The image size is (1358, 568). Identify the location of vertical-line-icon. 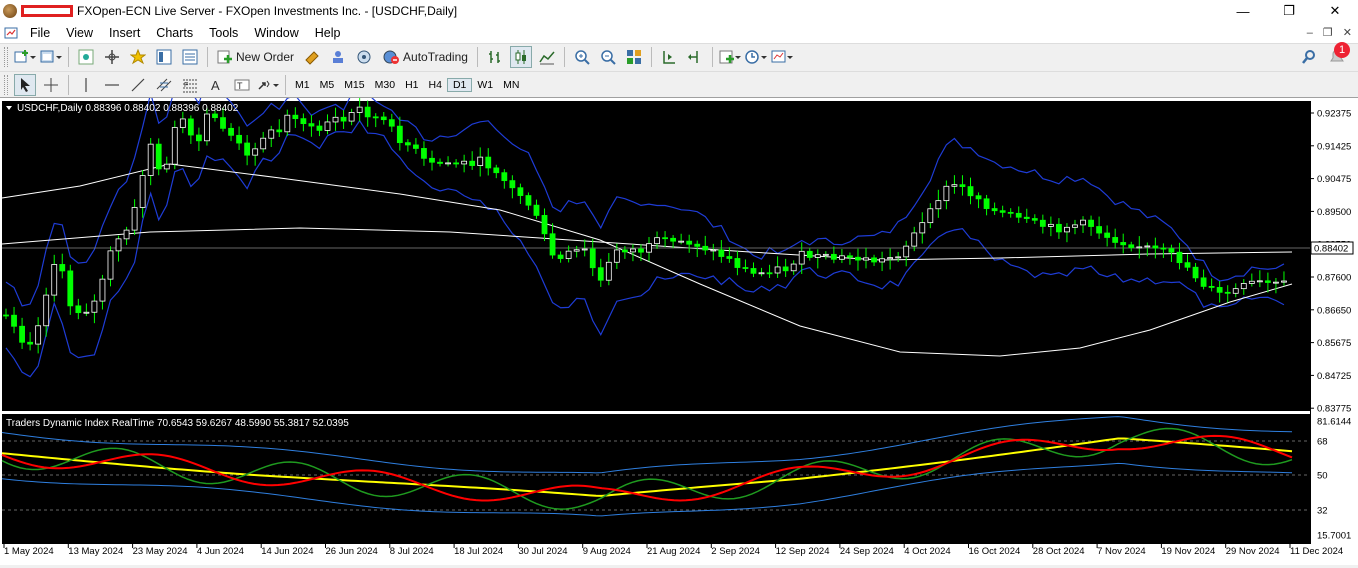
(86, 85).